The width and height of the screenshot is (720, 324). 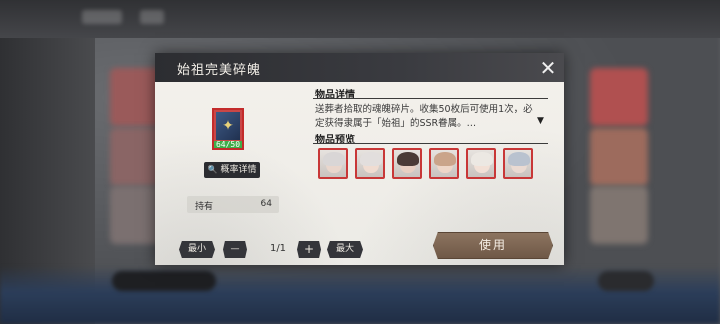 I want to click on quantity-value: 1/1, so click(x=278, y=248).